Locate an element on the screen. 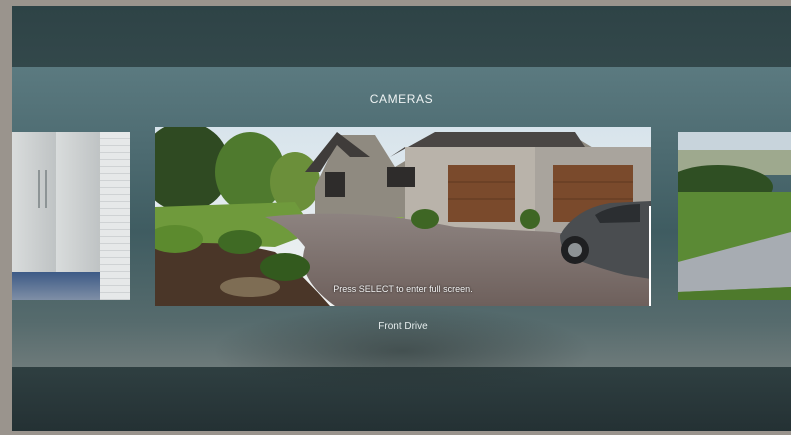 The image size is (791, 435). camera-tile-next is located at coordinates (734, 216).